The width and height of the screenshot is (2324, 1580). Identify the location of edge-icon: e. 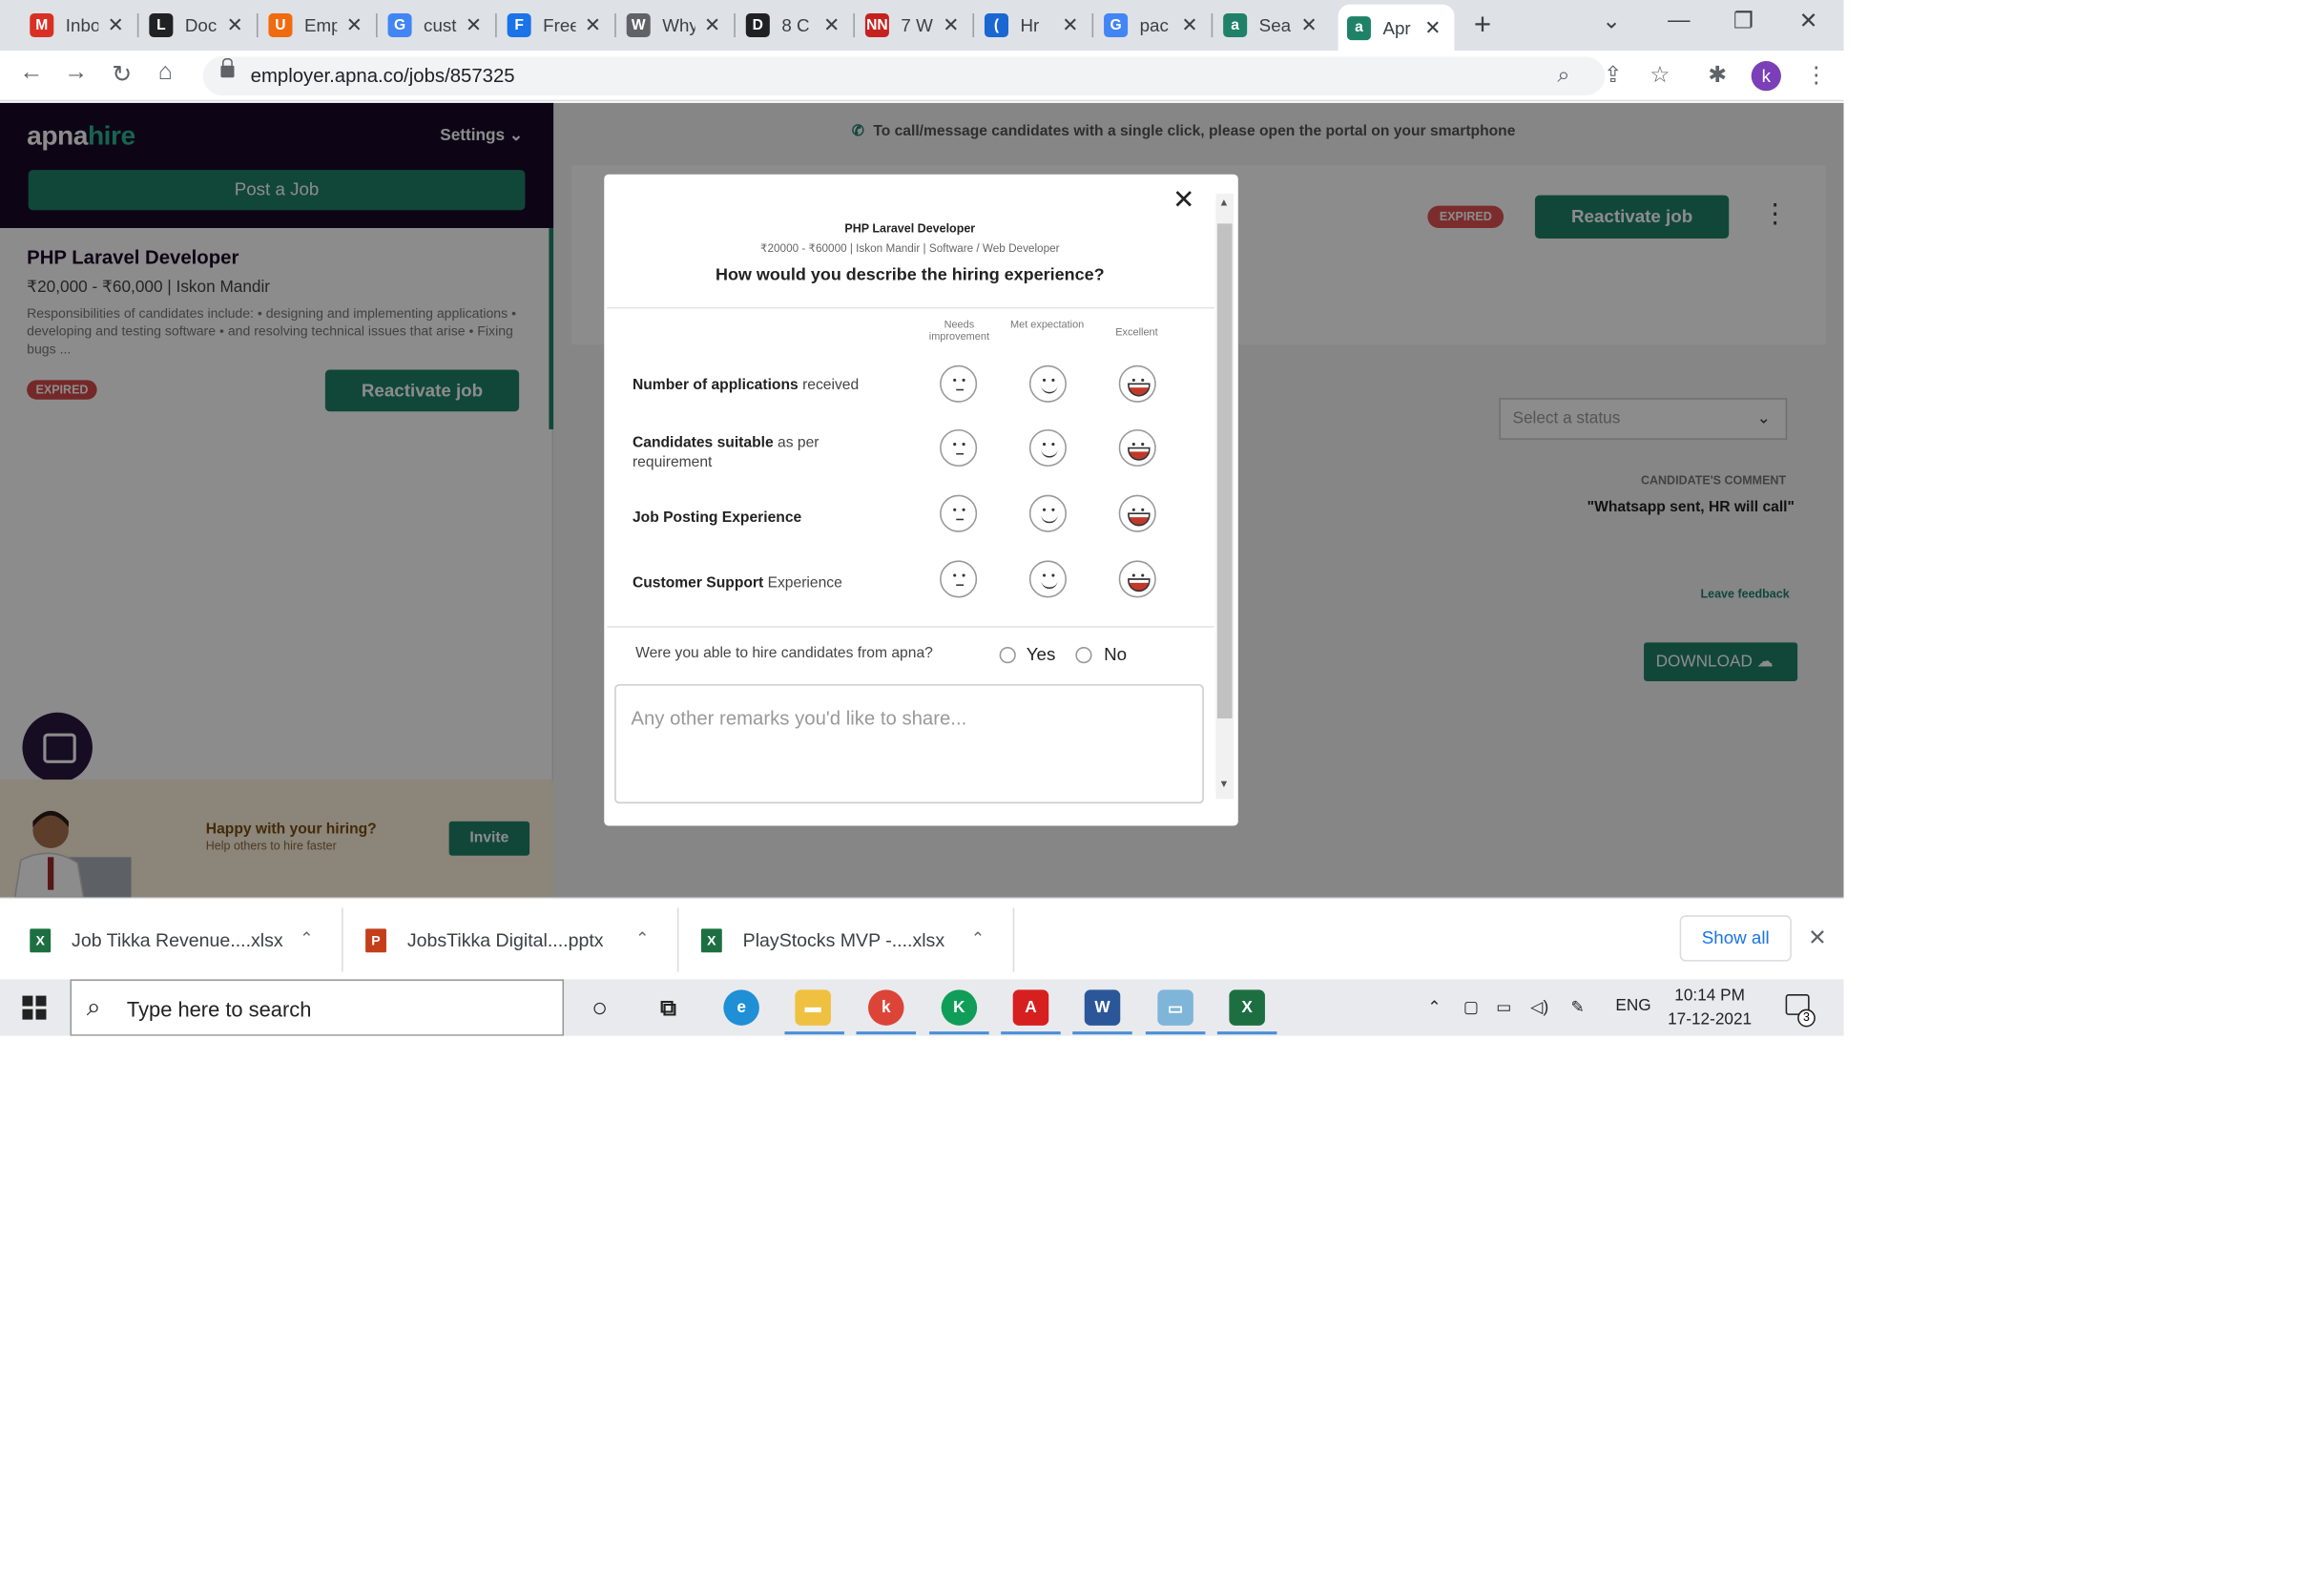
(741, 1008).